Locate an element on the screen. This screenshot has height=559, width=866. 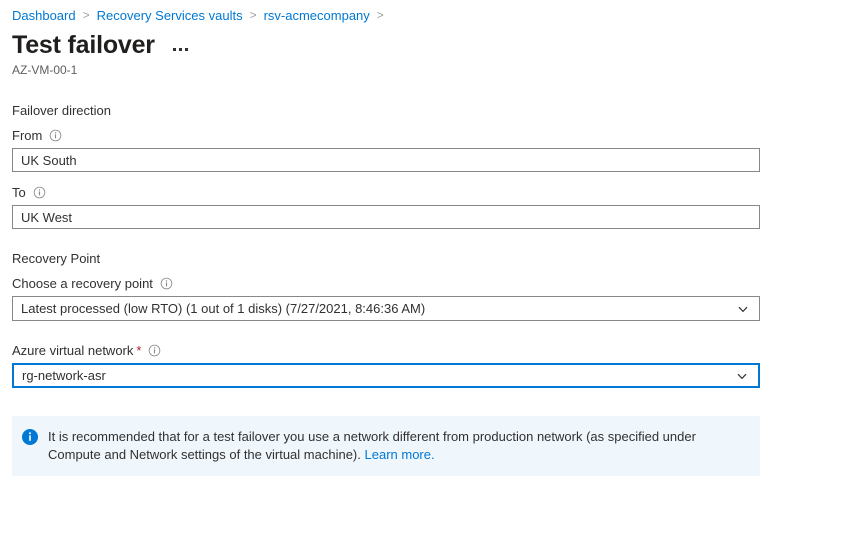
field-label-recovery-point-text: Choose a recovery point is located at coordinates (82, 284).